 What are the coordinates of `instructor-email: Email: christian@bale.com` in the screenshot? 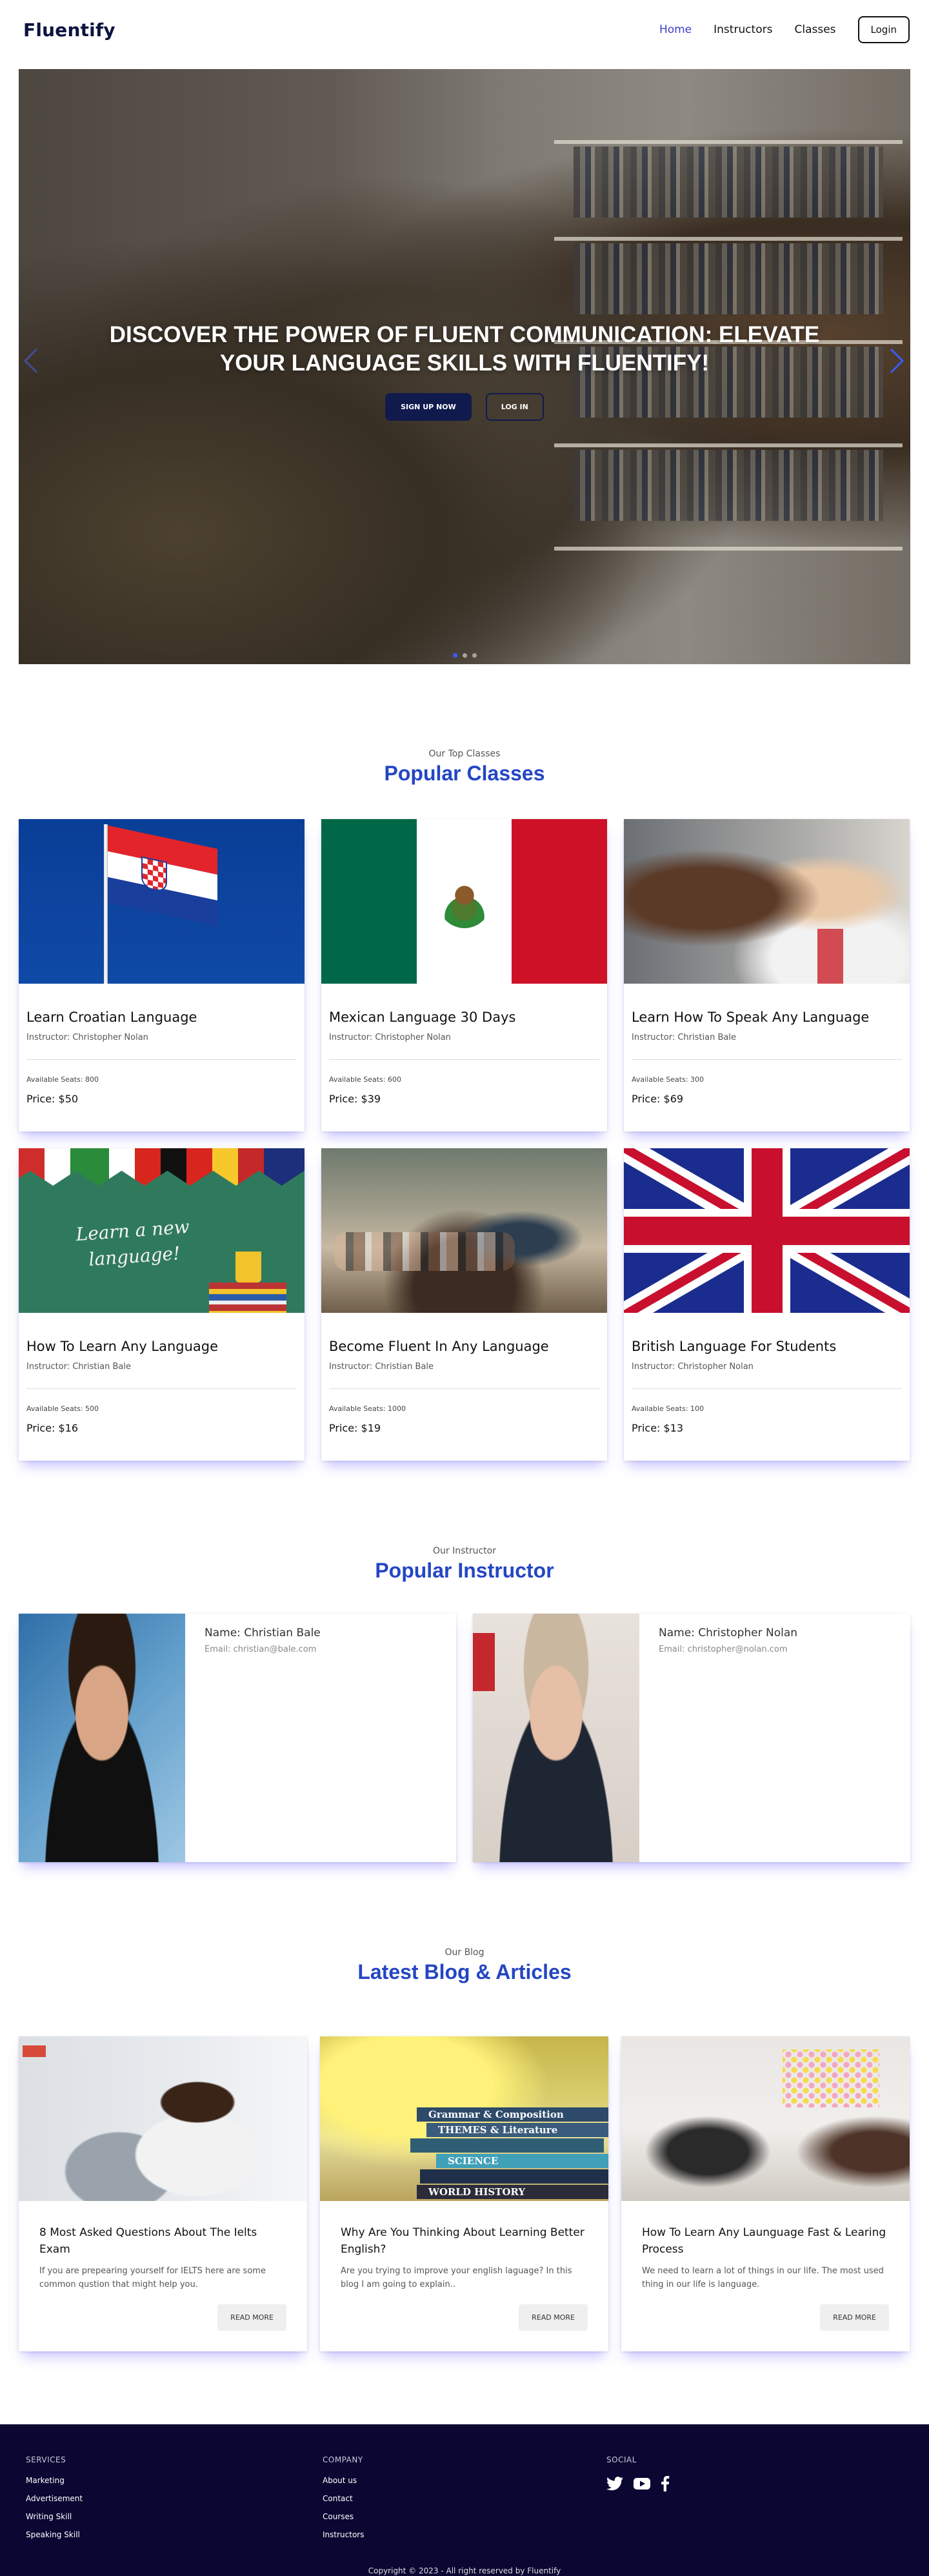 It's located at (261, 1649).